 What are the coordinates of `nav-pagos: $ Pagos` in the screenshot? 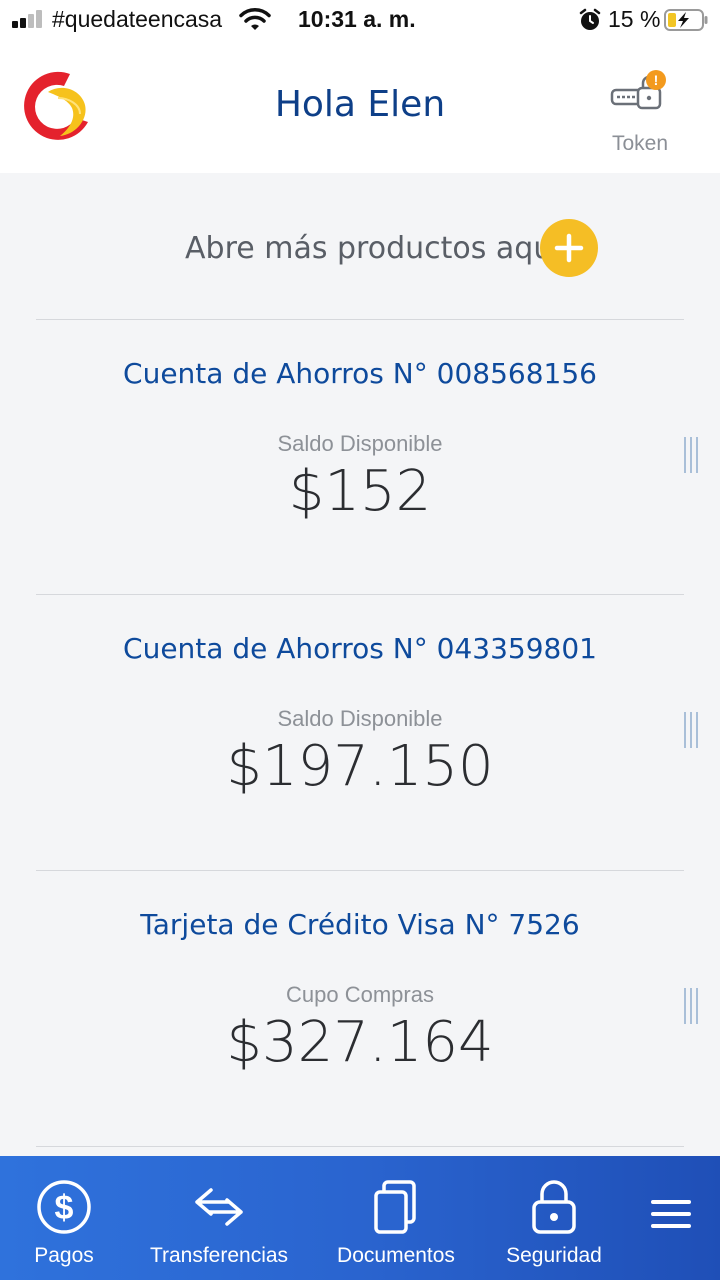 It's located at (64, 1218).